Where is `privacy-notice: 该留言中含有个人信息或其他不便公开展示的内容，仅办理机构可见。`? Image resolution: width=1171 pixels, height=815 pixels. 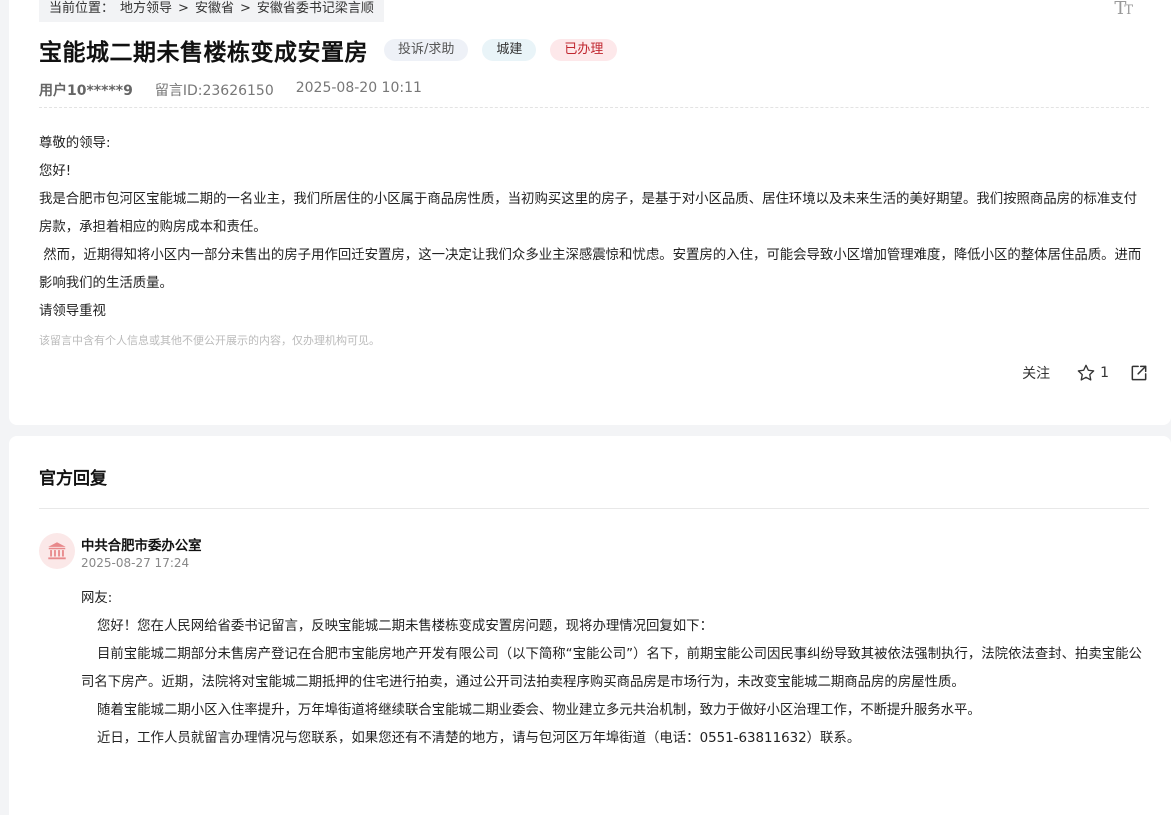
privacy-notice: 该留言中含有个人信息或其他不便公开展示的内容，仅办理机构可见。 is located at coordinates (209, 340).